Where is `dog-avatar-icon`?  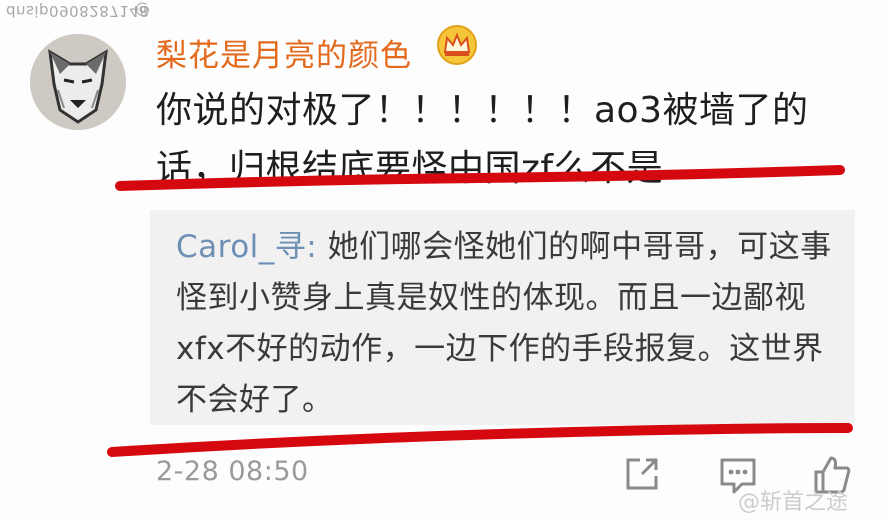
dog-avatar-icon is located at coordinates (78, 82).